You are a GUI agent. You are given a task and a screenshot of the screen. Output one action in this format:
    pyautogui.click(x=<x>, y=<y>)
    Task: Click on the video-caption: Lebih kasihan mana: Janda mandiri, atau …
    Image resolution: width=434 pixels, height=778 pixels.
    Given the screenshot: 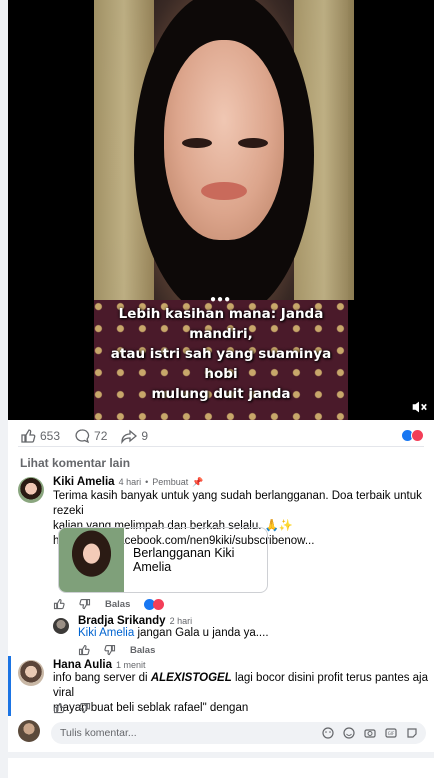 What is the action you would take?
    pyautogui.click(x=221, y=354)
    